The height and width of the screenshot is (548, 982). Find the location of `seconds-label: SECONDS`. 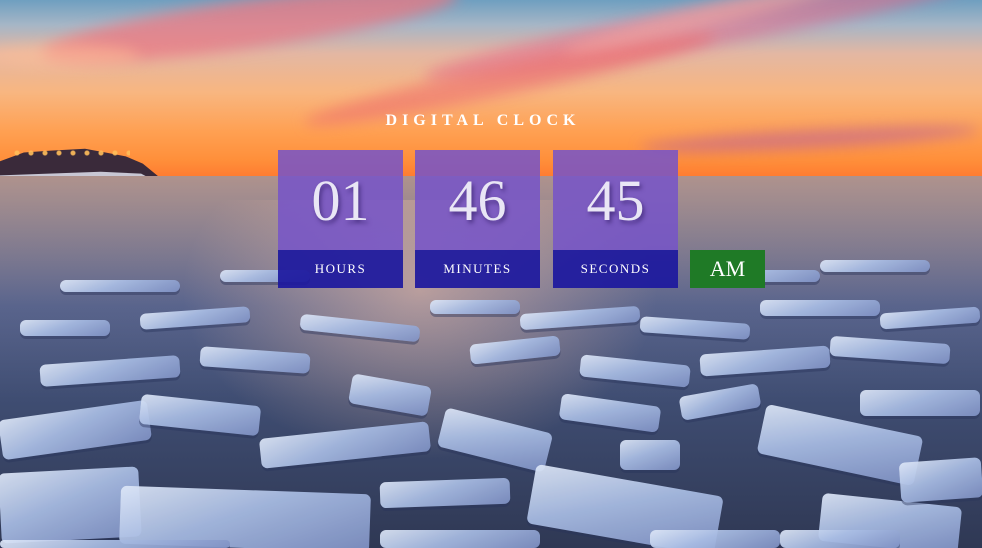

seconds-label: SECONDS is located at coordinates (615, 268).